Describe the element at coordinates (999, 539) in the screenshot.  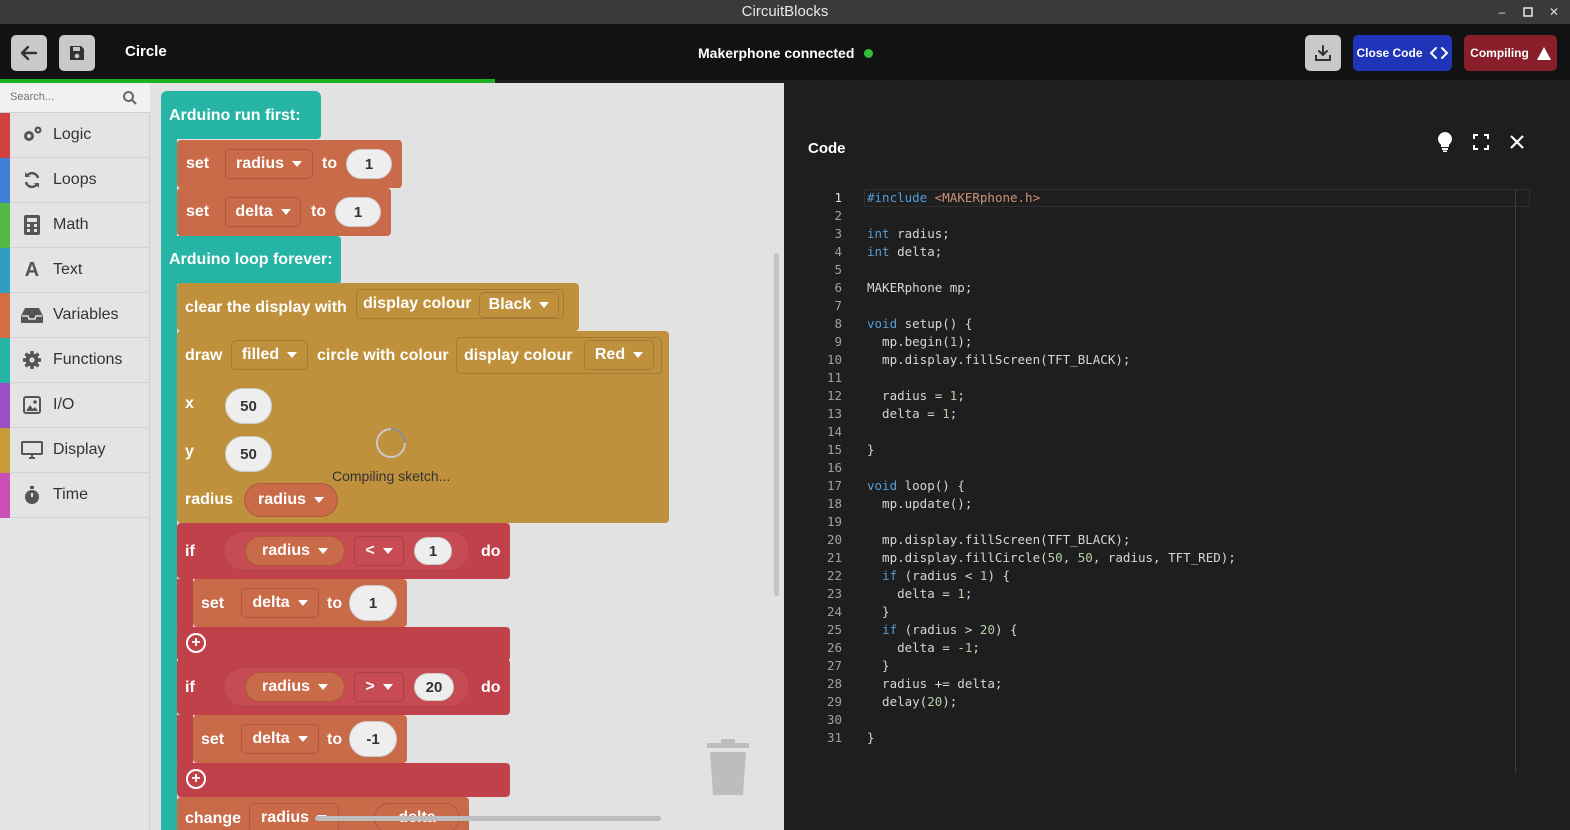
I see `code-line: mp.display.fillScreen(TFT_BLACK);` at that location.